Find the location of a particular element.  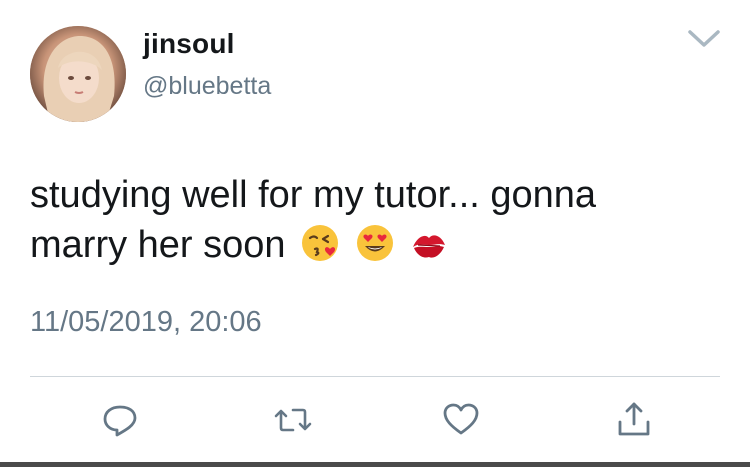

retweet-button is located at coordinates (293, 420).